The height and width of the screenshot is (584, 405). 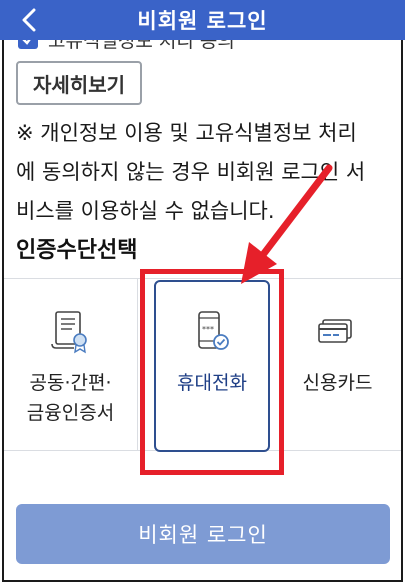 What do you see at coordinates (212, 383) in the screenshot?
I see `auth-method-label: 휴대전화` at bounding box center [212, 383].